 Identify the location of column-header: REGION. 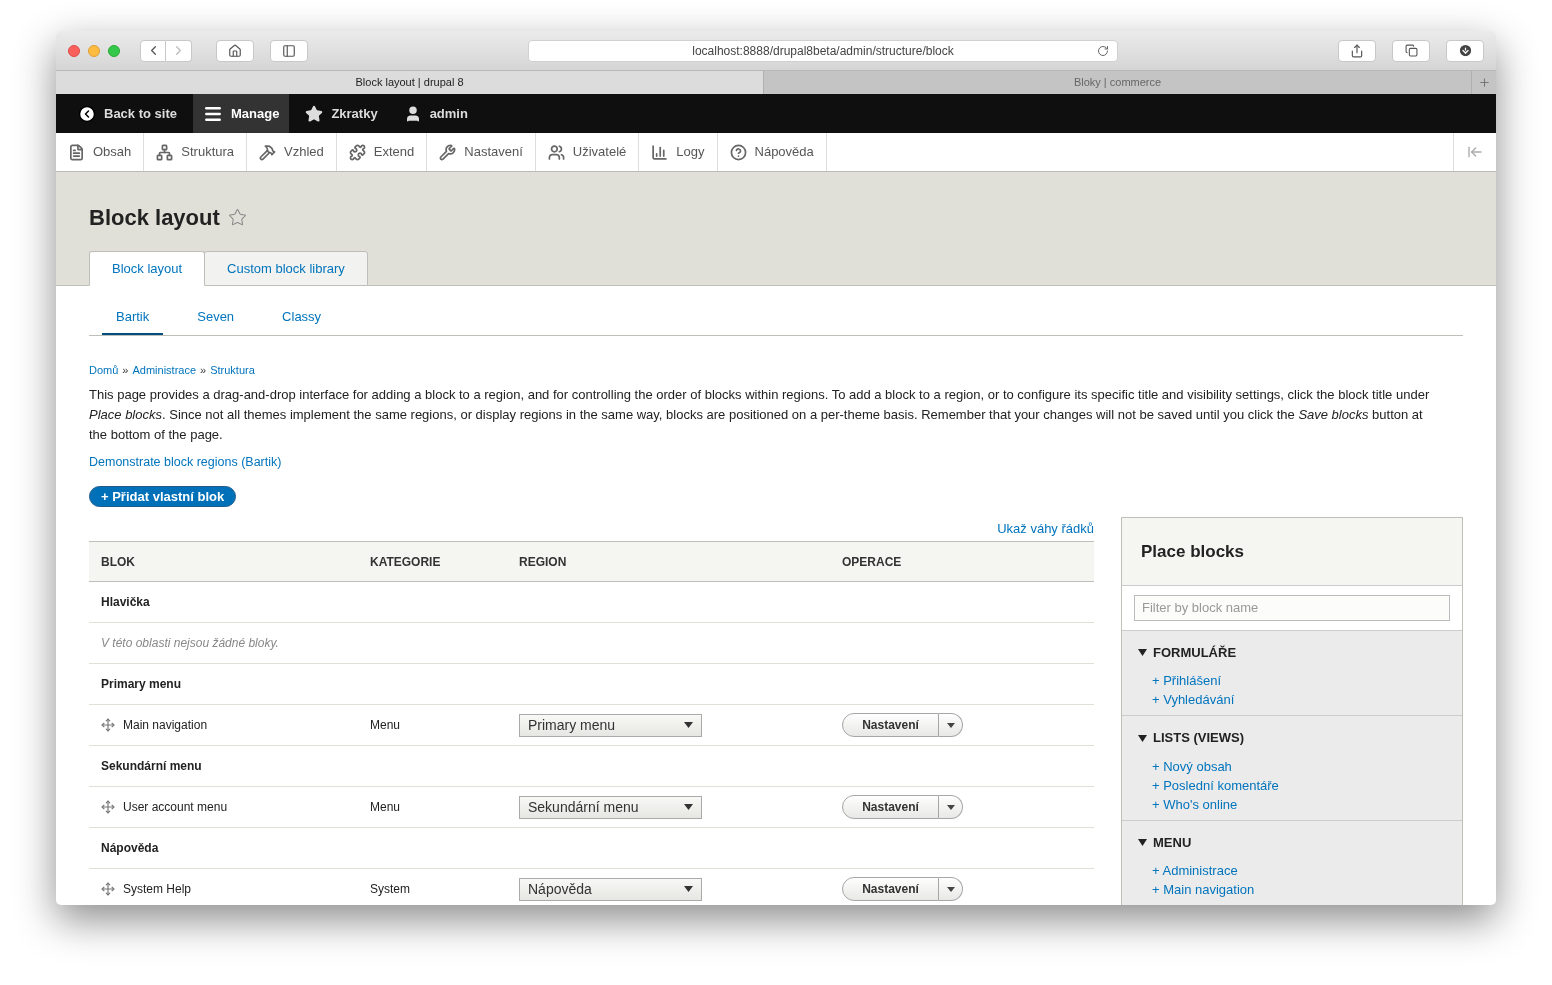
(543, 562).